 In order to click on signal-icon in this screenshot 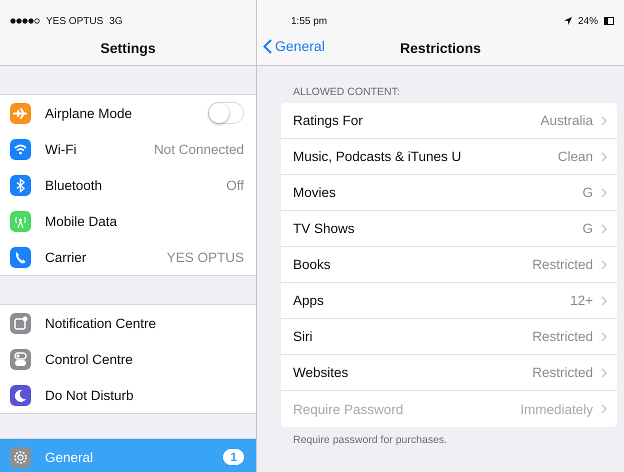, I will do `click(25, 21)`.